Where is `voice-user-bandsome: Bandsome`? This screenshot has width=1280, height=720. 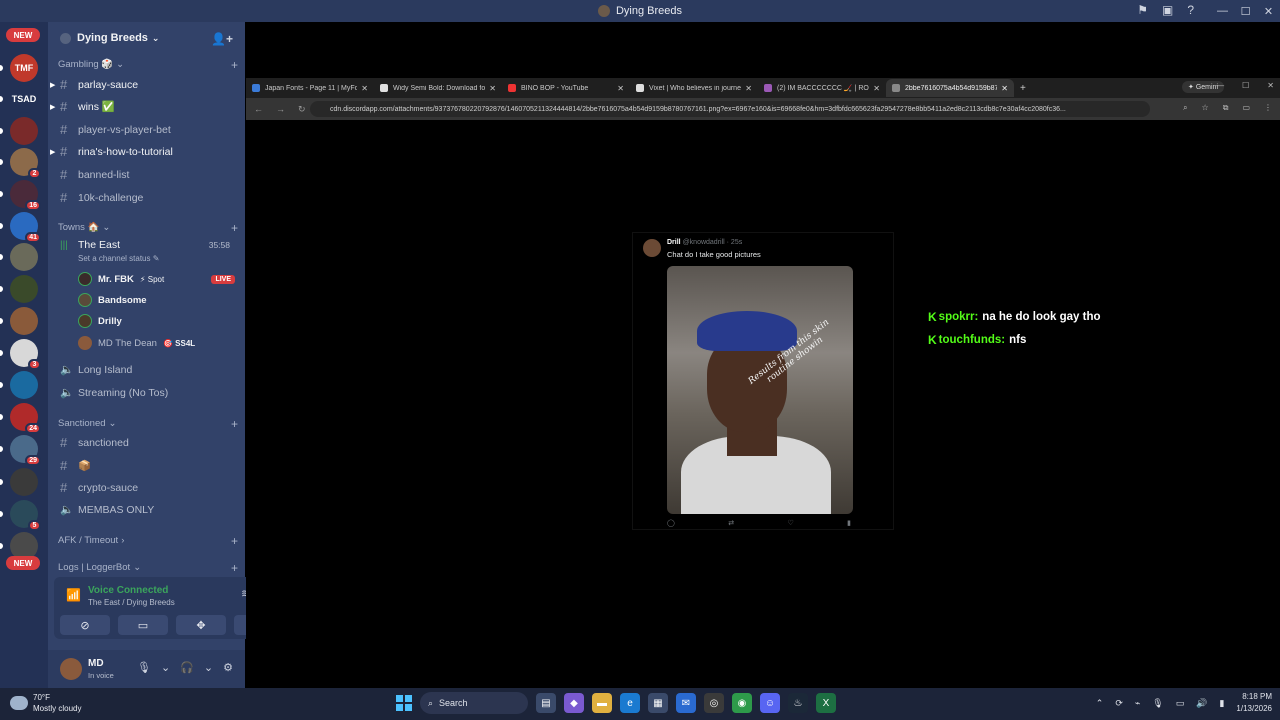 voice-user-bandsome: Bandsome is located at coordinates (158, 300).